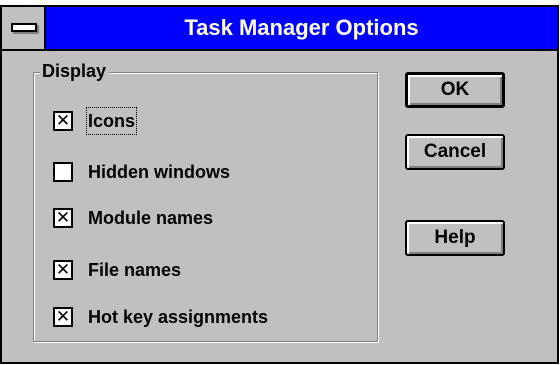 The height and width of the screenshot is (365, 560). What do you see at coordinates (63, 270) in the screenshot?
I see `file-names-checkbox: ✕` at bounding box center [63, 270].